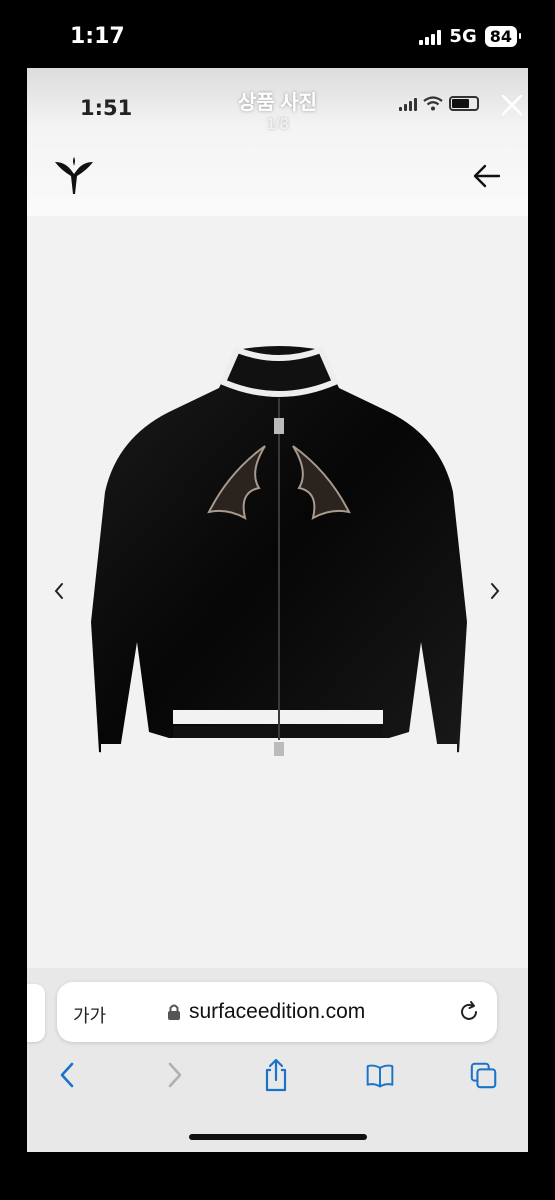 The height and width of the screenshot is (1200, 555). I want to click on device-status-bar: 1:17 5G 84, so click(277, 34).